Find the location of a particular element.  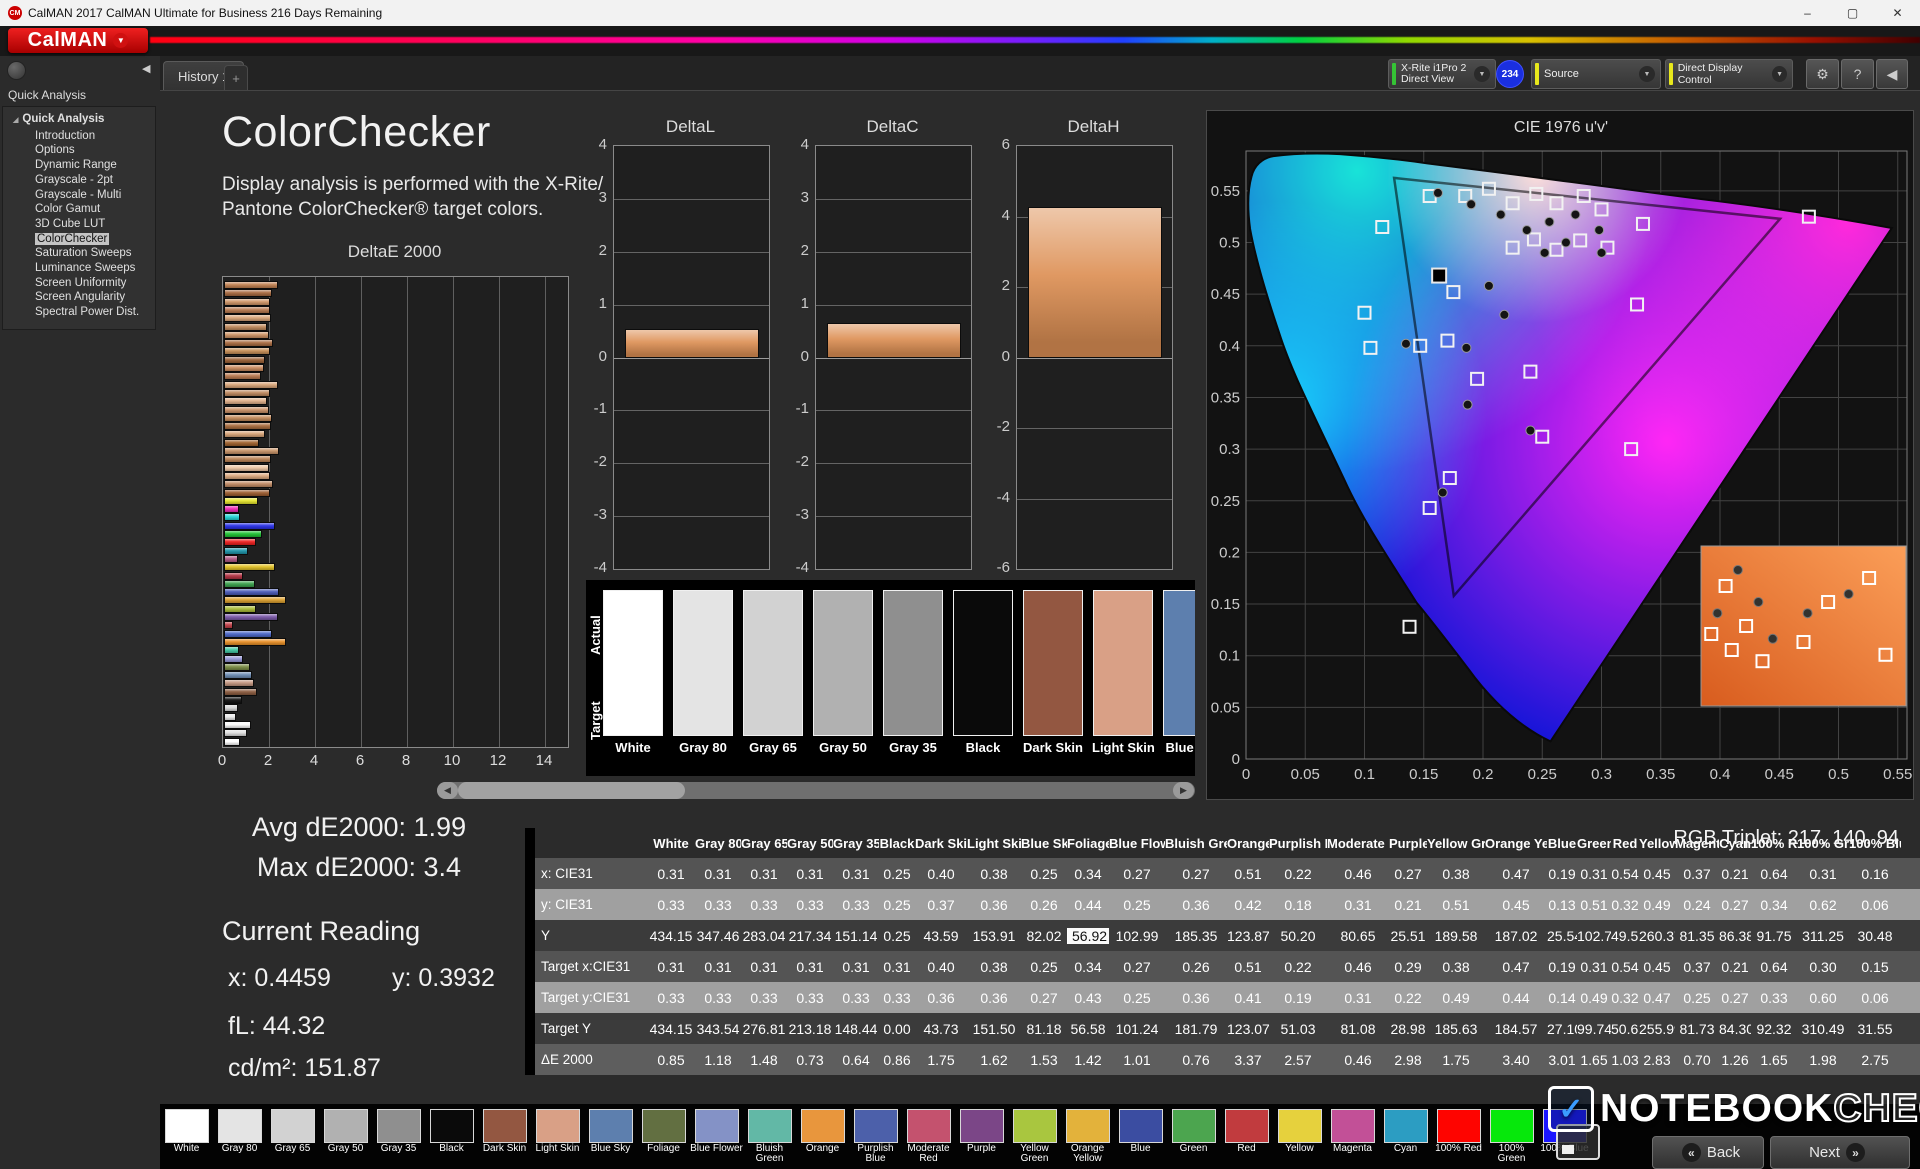

table-cell: 343.54 is located at coordinates (718, 1029).